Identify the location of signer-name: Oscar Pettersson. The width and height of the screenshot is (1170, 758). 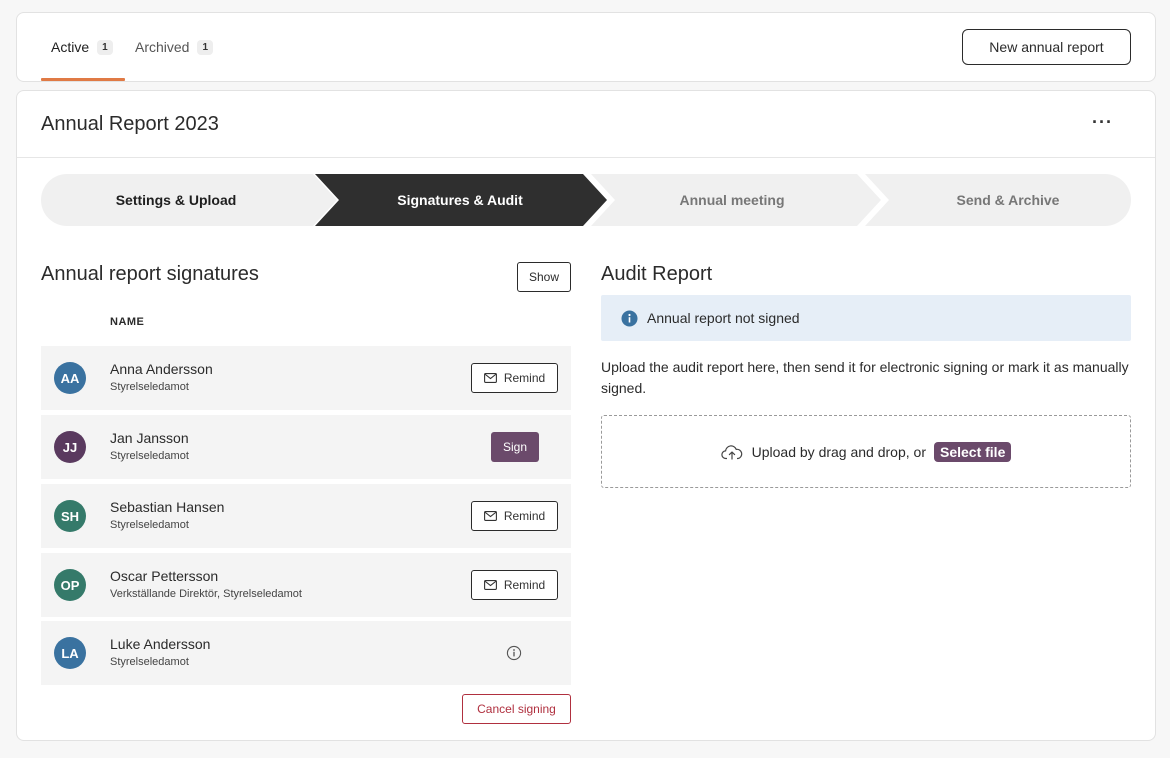
(164, 576).